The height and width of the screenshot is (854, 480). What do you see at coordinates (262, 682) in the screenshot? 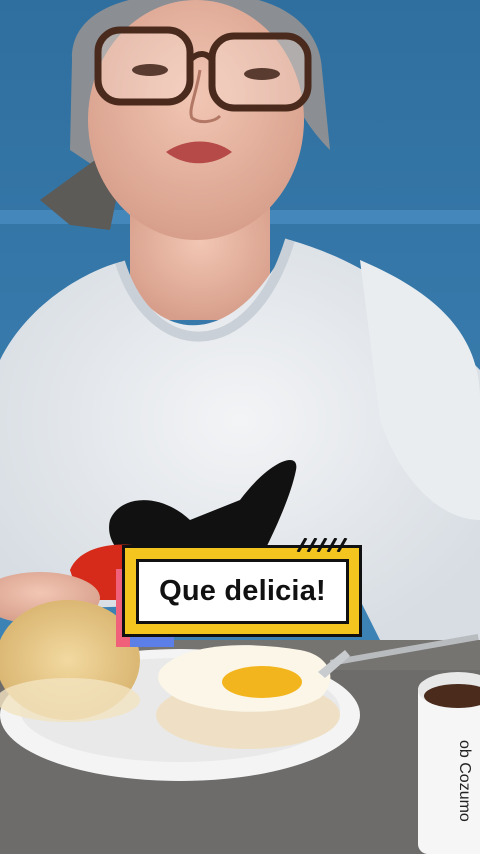
I see `egg-yolk` at bounding box center [262, 682].